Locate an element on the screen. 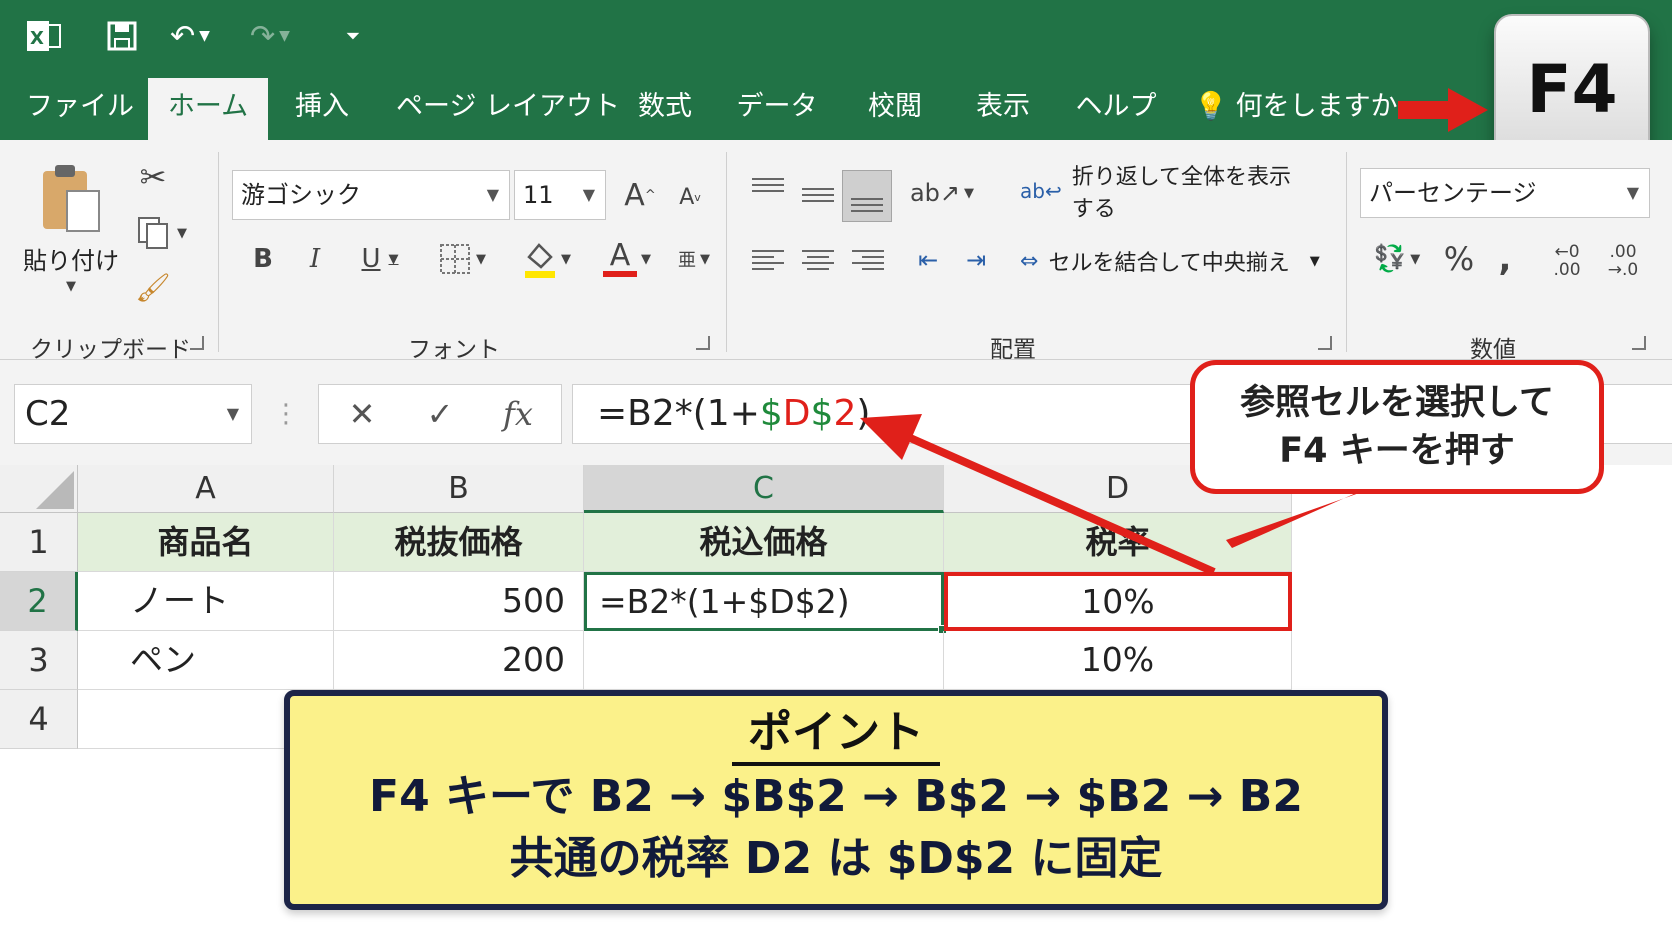 The width and height of the screenshot is (1672, 941). column-header-a: A is located at coordinates (206, 489).